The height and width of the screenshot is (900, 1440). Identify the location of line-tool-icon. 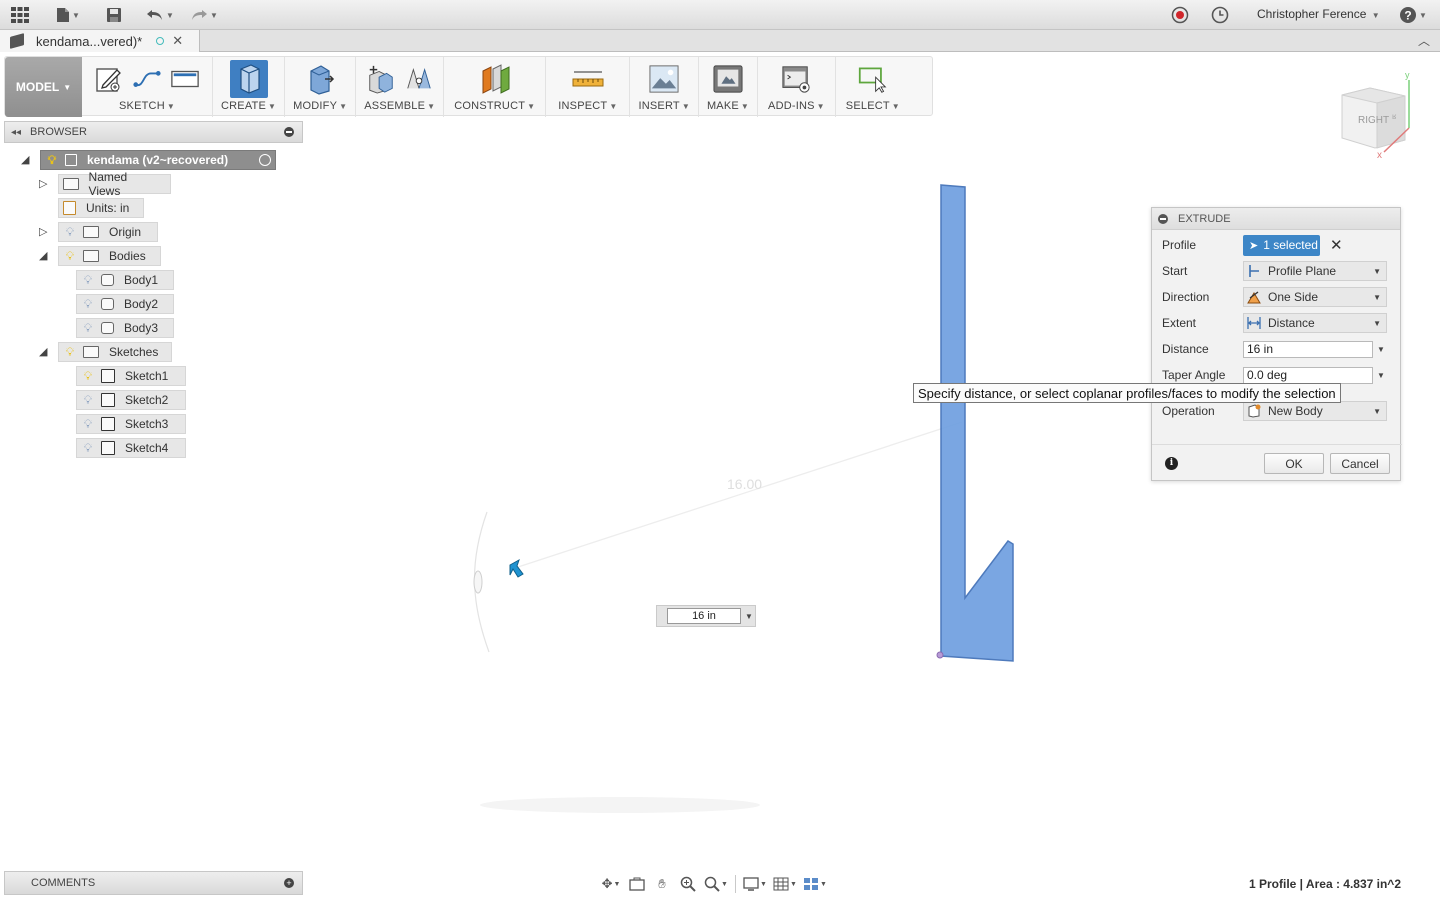
(147, 79).